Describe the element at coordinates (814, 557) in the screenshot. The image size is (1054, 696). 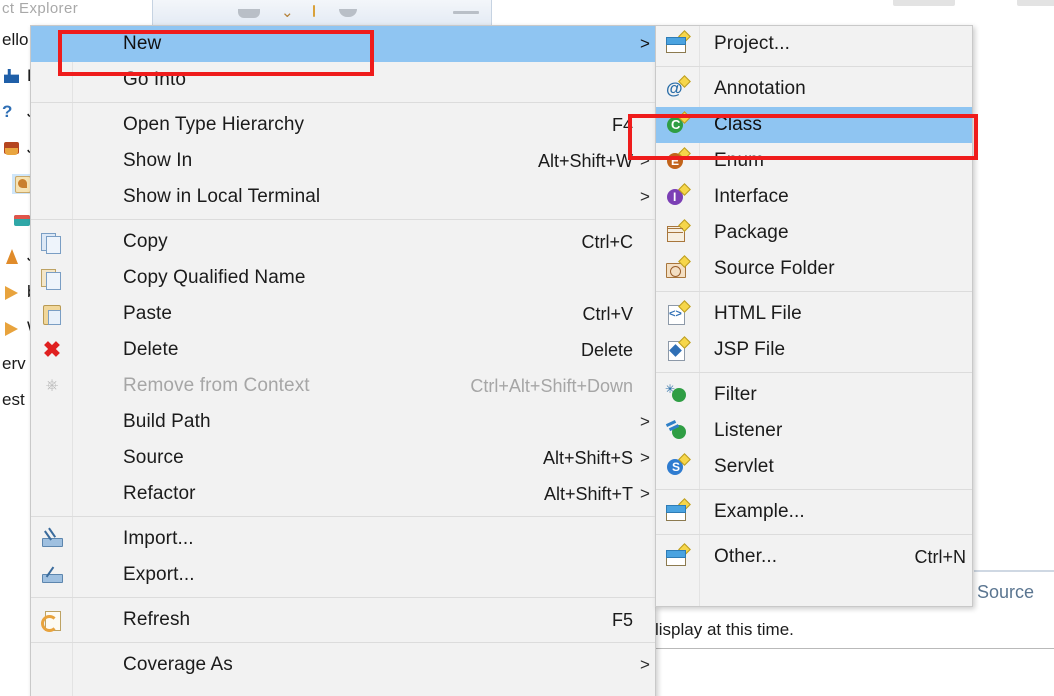
I see `submenu-item-other: Other... Ctrl+N` at that location.